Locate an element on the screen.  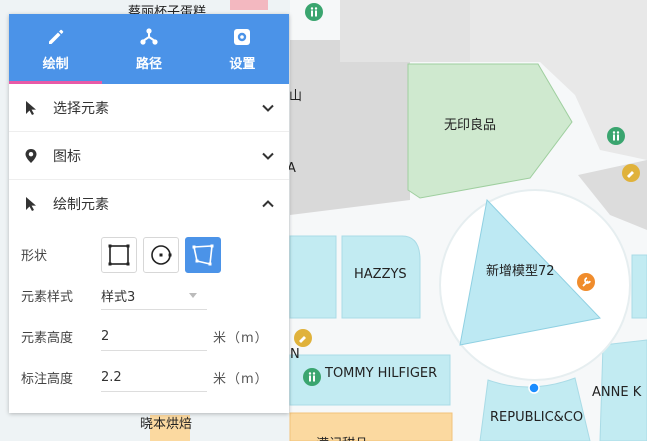
wrench-icon is located at coordinates (586, 282).